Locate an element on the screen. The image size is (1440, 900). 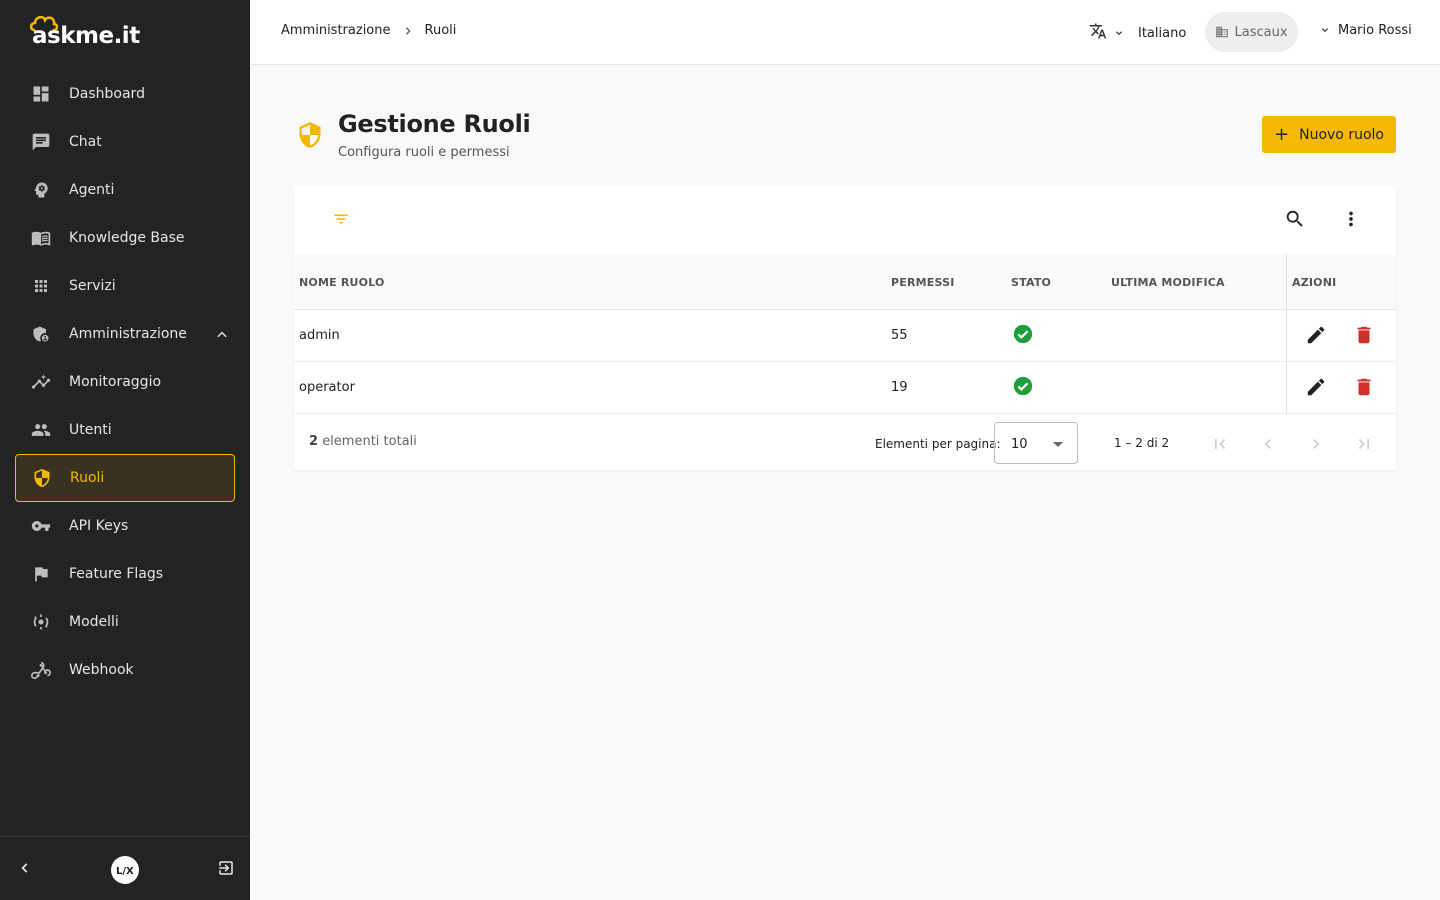
user-menu: Mario Rossi is located at coordinates (1366, 30).